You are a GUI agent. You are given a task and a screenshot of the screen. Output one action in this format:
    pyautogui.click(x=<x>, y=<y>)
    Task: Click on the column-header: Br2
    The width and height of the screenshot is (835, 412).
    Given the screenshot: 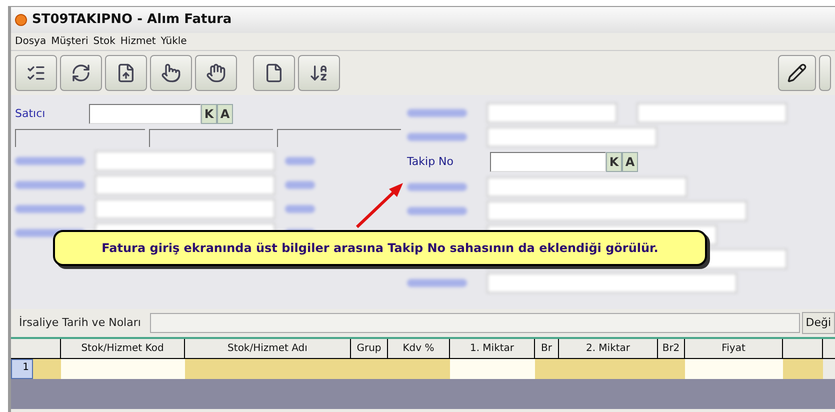 What is the action you would take?
    pyautogui.click(x=671, y=348)
    